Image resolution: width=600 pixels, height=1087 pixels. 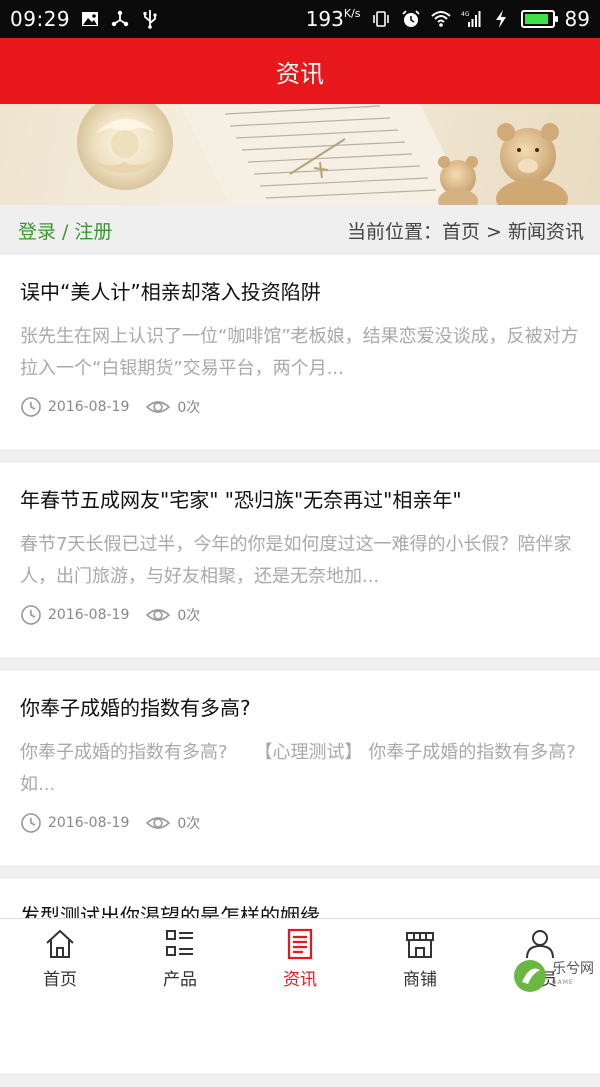 What do you see at coordinates (180, 980) in the screenshot?
I see `nav-products-label: 产品` at bounding box center [180, 980].